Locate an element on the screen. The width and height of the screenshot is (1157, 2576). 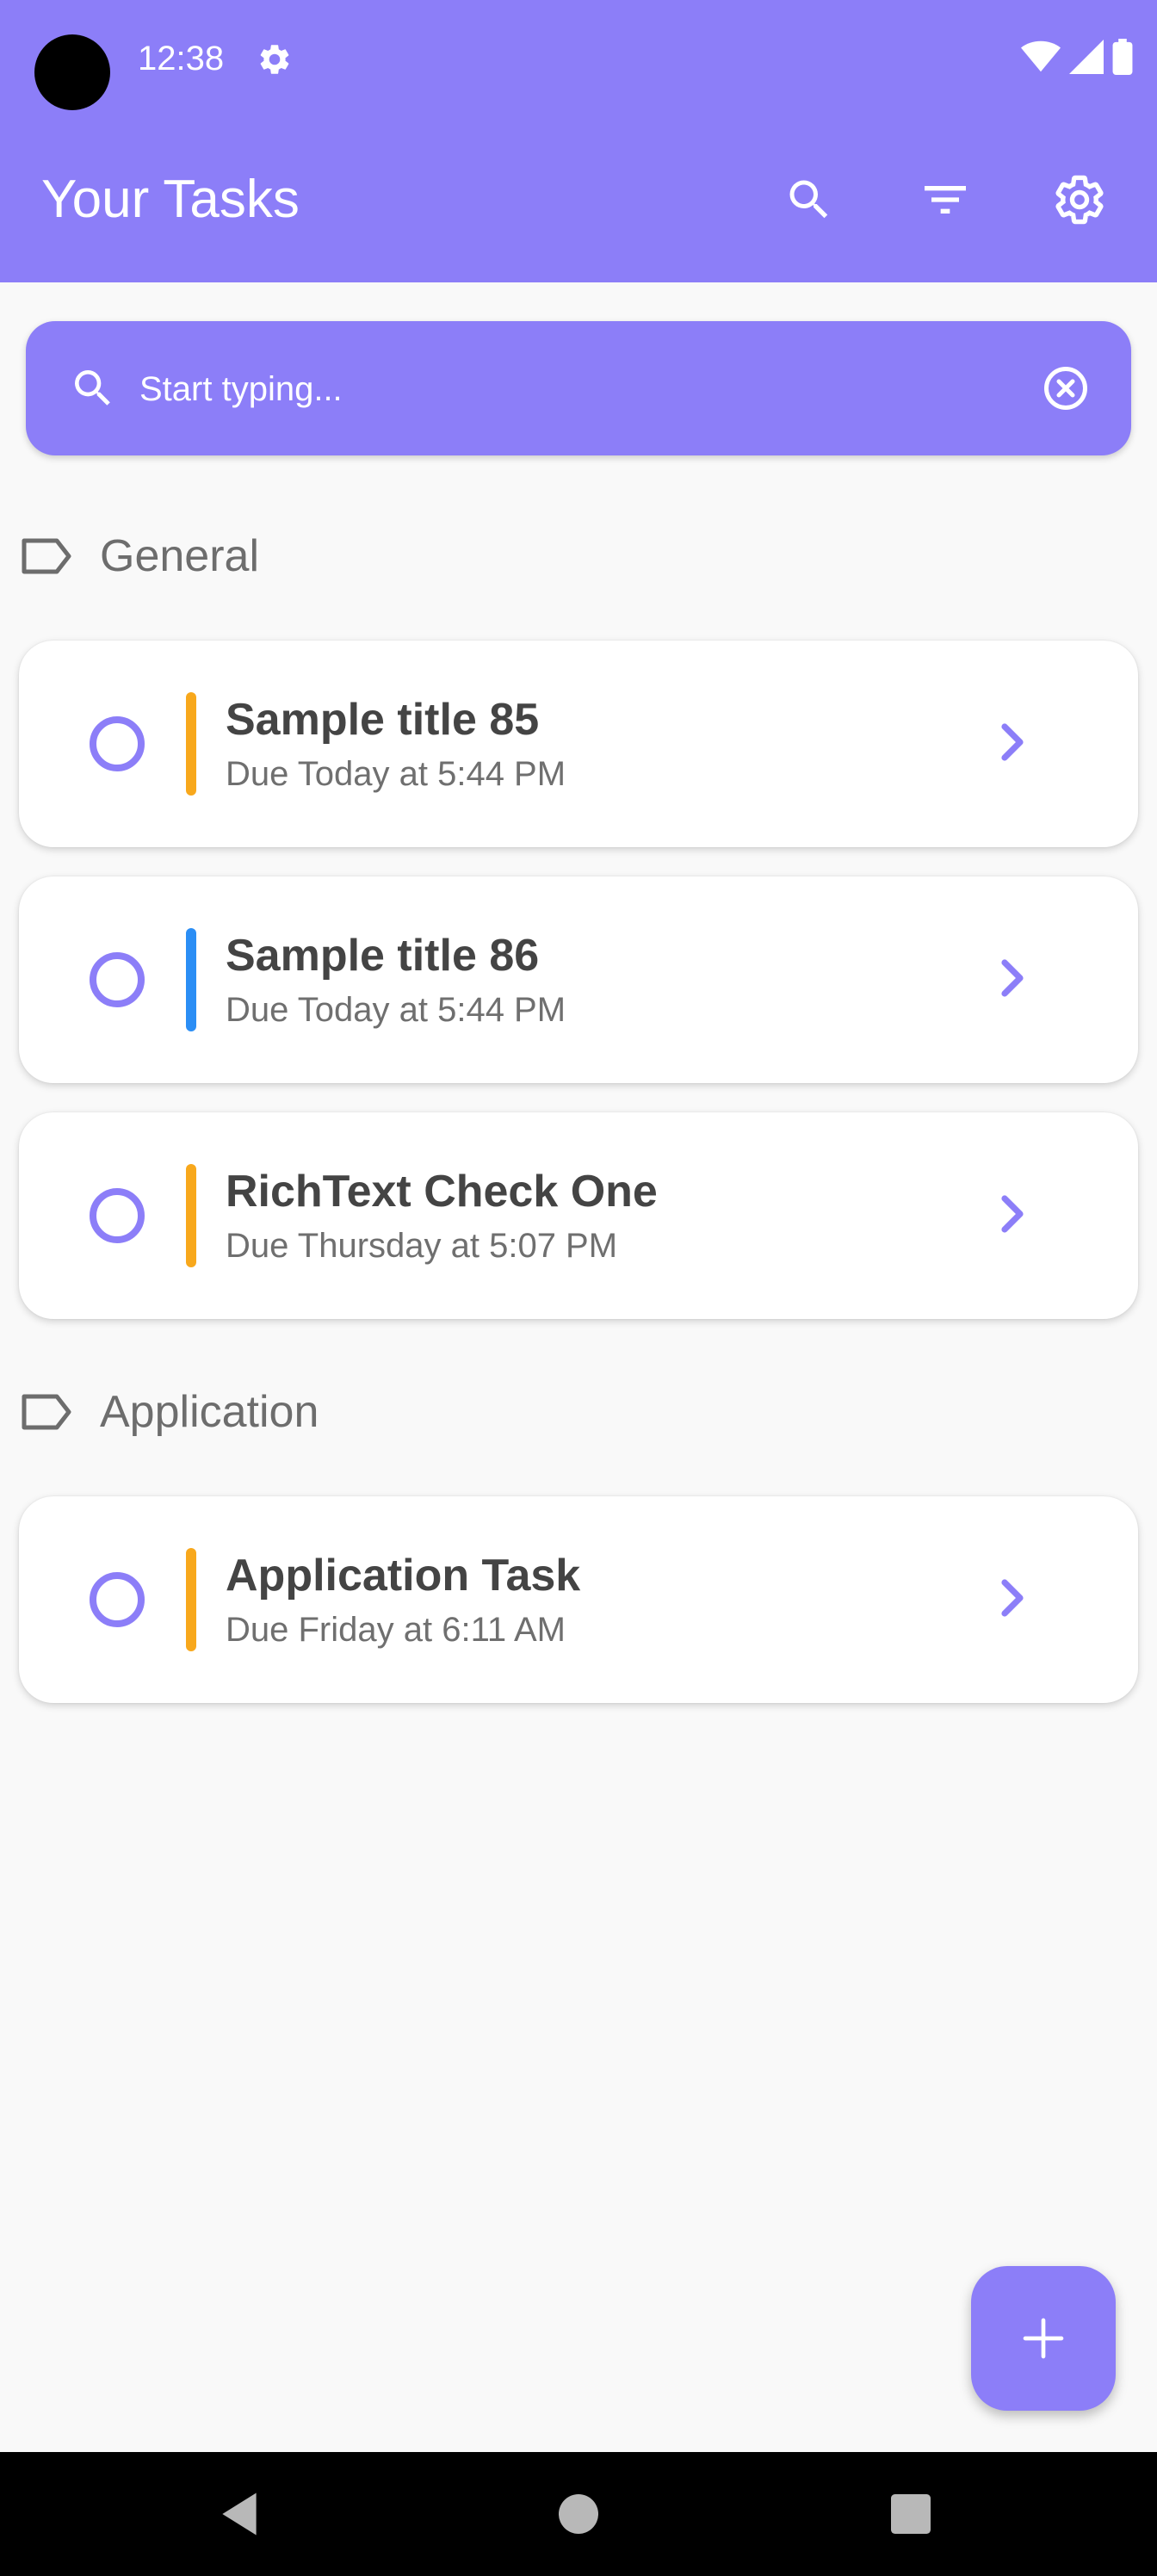
section-header-application: Application is located at coordinates (170, 1412).